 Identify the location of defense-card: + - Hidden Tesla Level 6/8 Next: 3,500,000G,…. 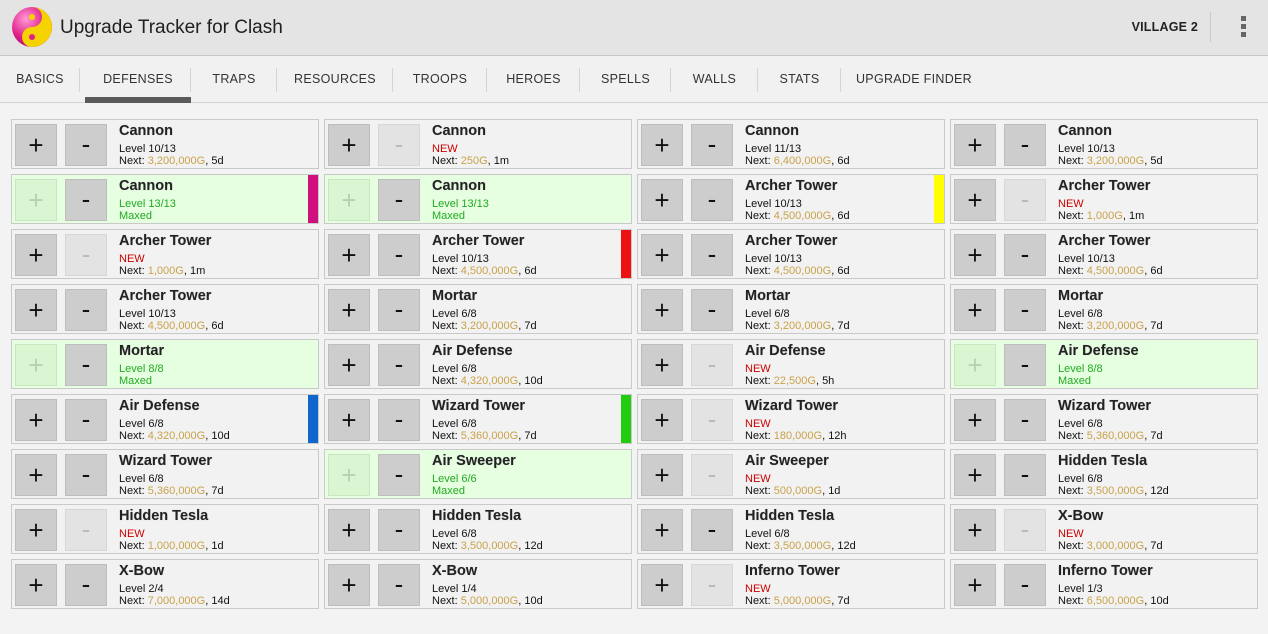
(1104, 474).